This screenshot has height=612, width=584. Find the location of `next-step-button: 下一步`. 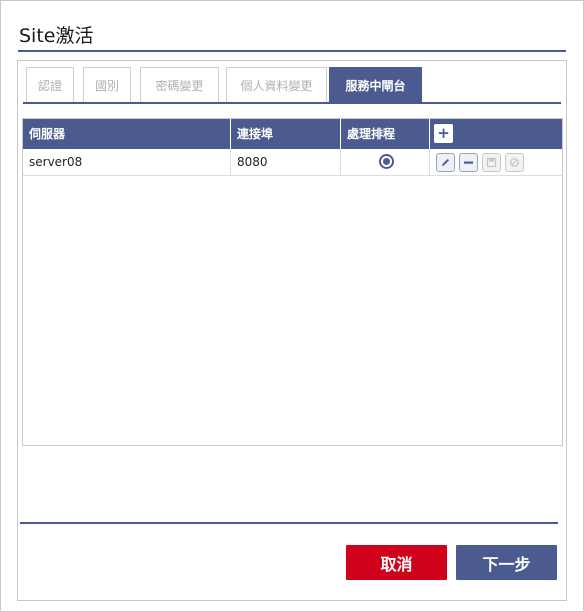

next-step-button: 下一步 is located at coordinates (506, 562).